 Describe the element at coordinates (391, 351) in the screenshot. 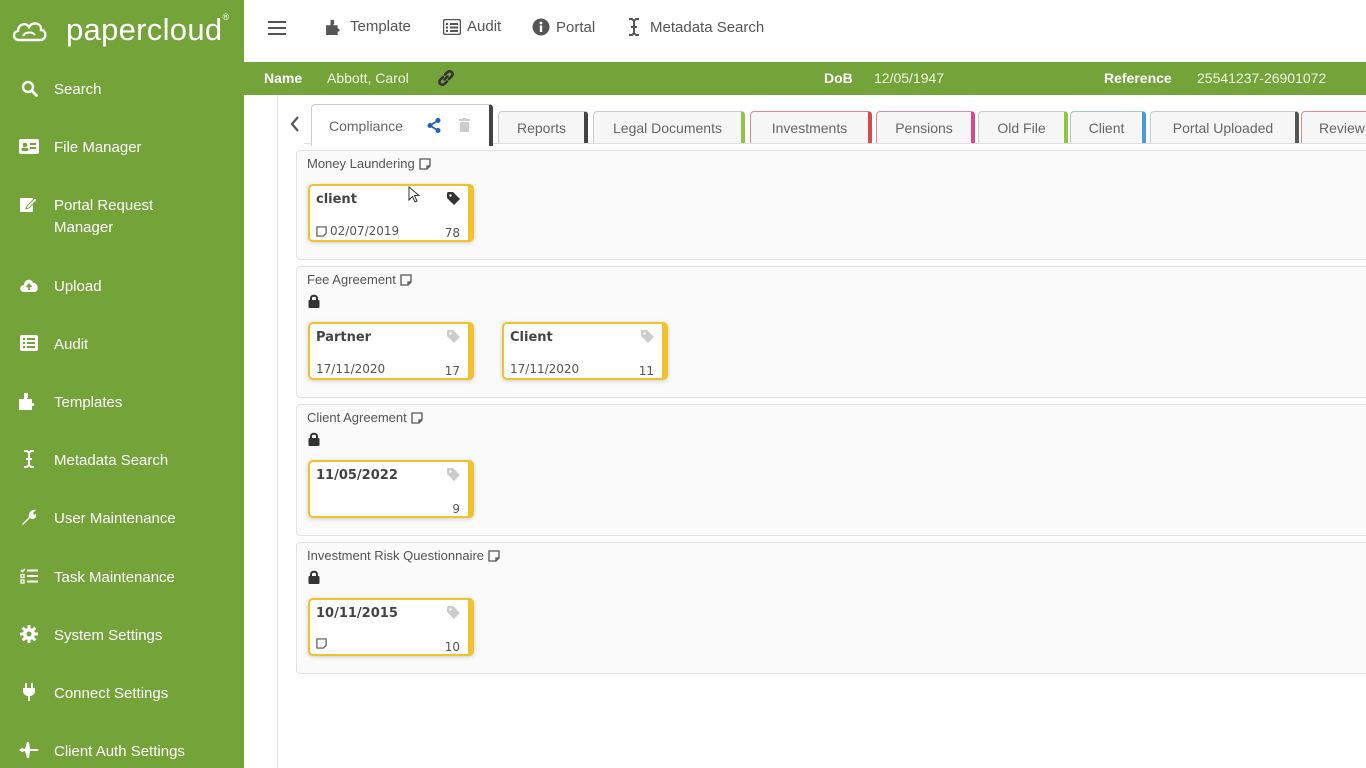

I see `document-card: Partner 17/11/2020 17` at that location.